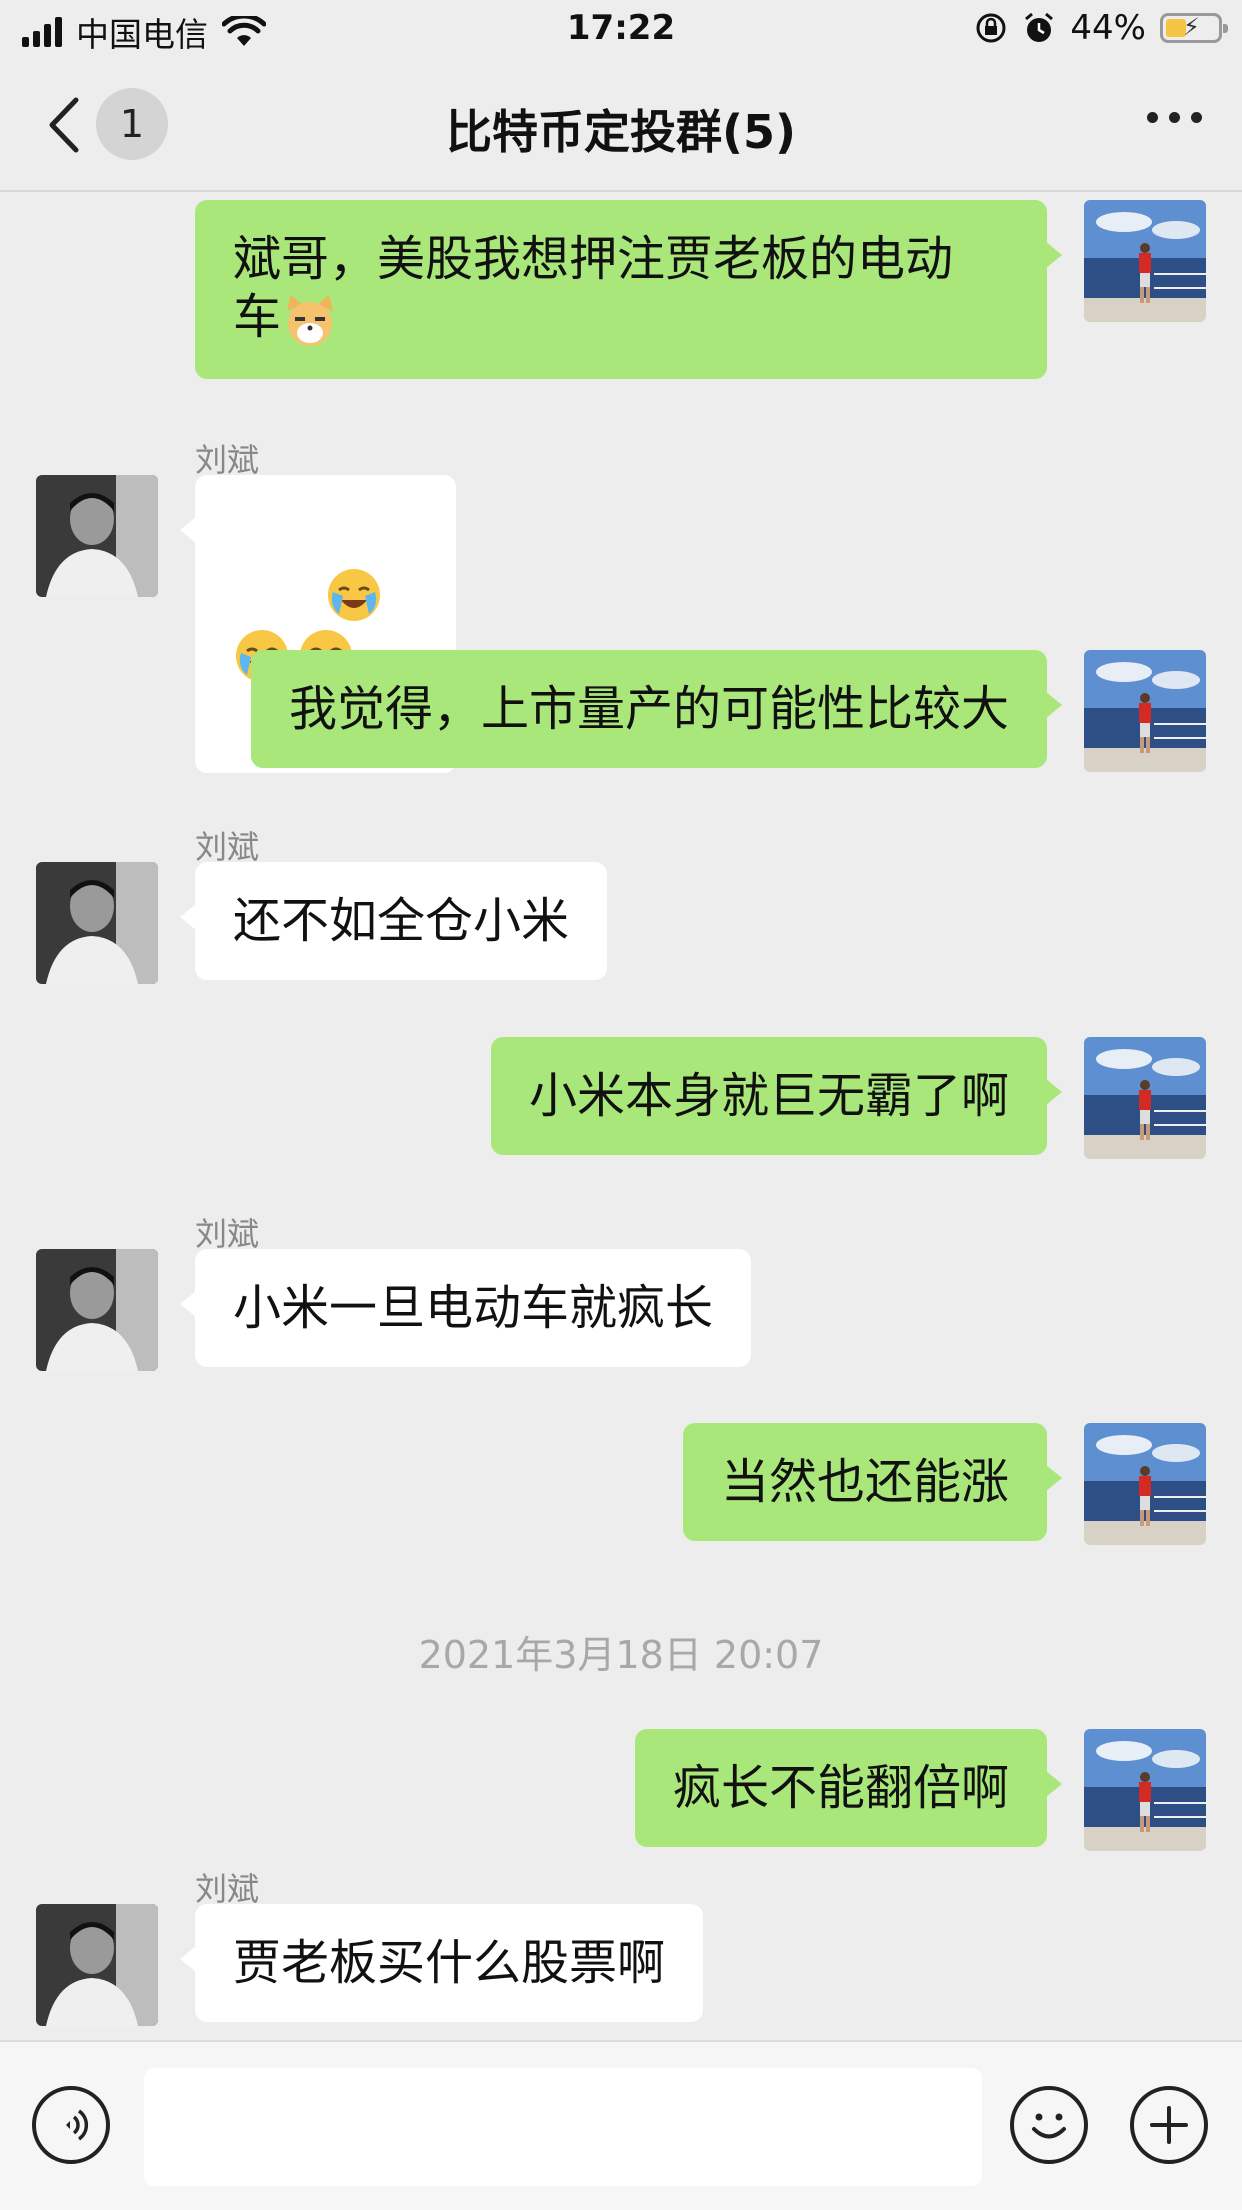 The height and width of the screenshot is (2210, 1242). Describe the element at coordinates (1194, 28) in the screenshot. I see `battery-icon: ⚡` at that location.